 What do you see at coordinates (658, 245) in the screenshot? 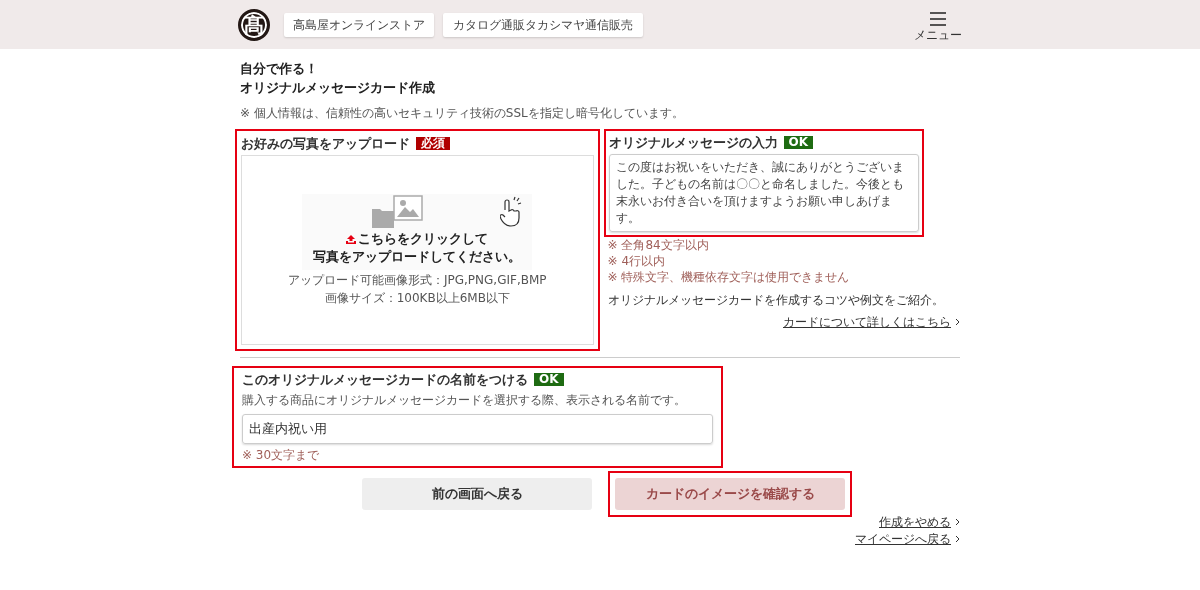
I see `input-note: ※ 全角84文字以内` at bounding box center [658, 245].